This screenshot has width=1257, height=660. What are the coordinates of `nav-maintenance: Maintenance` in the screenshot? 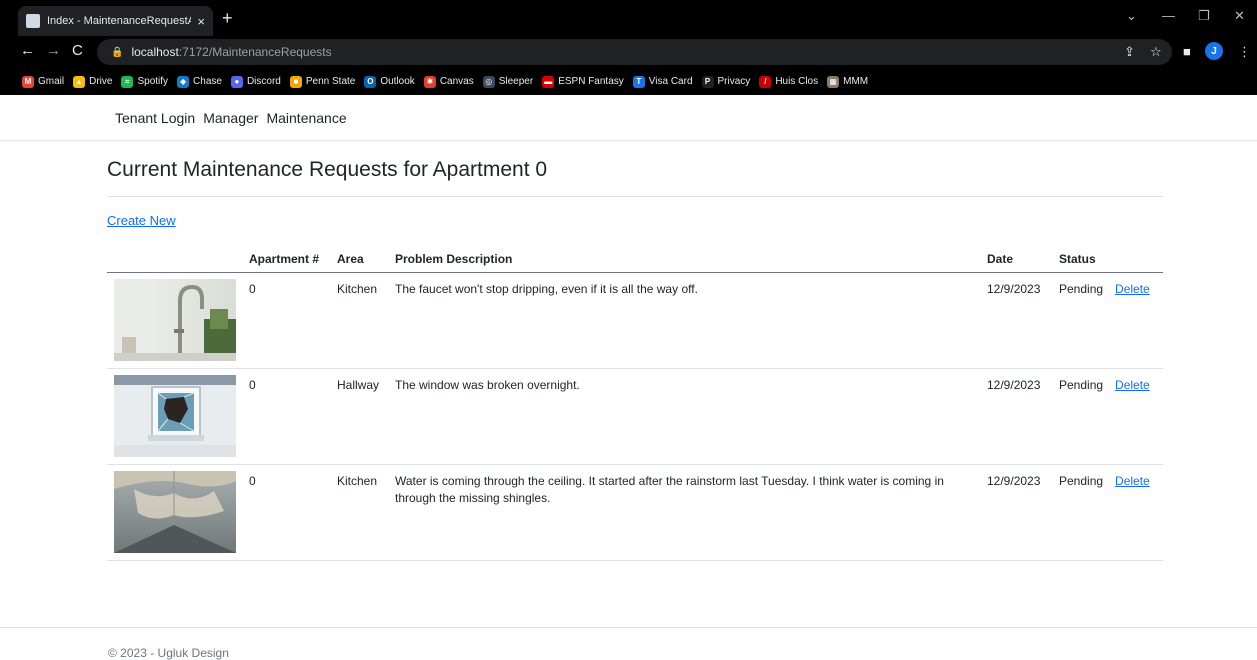 It's located at (306, 118).